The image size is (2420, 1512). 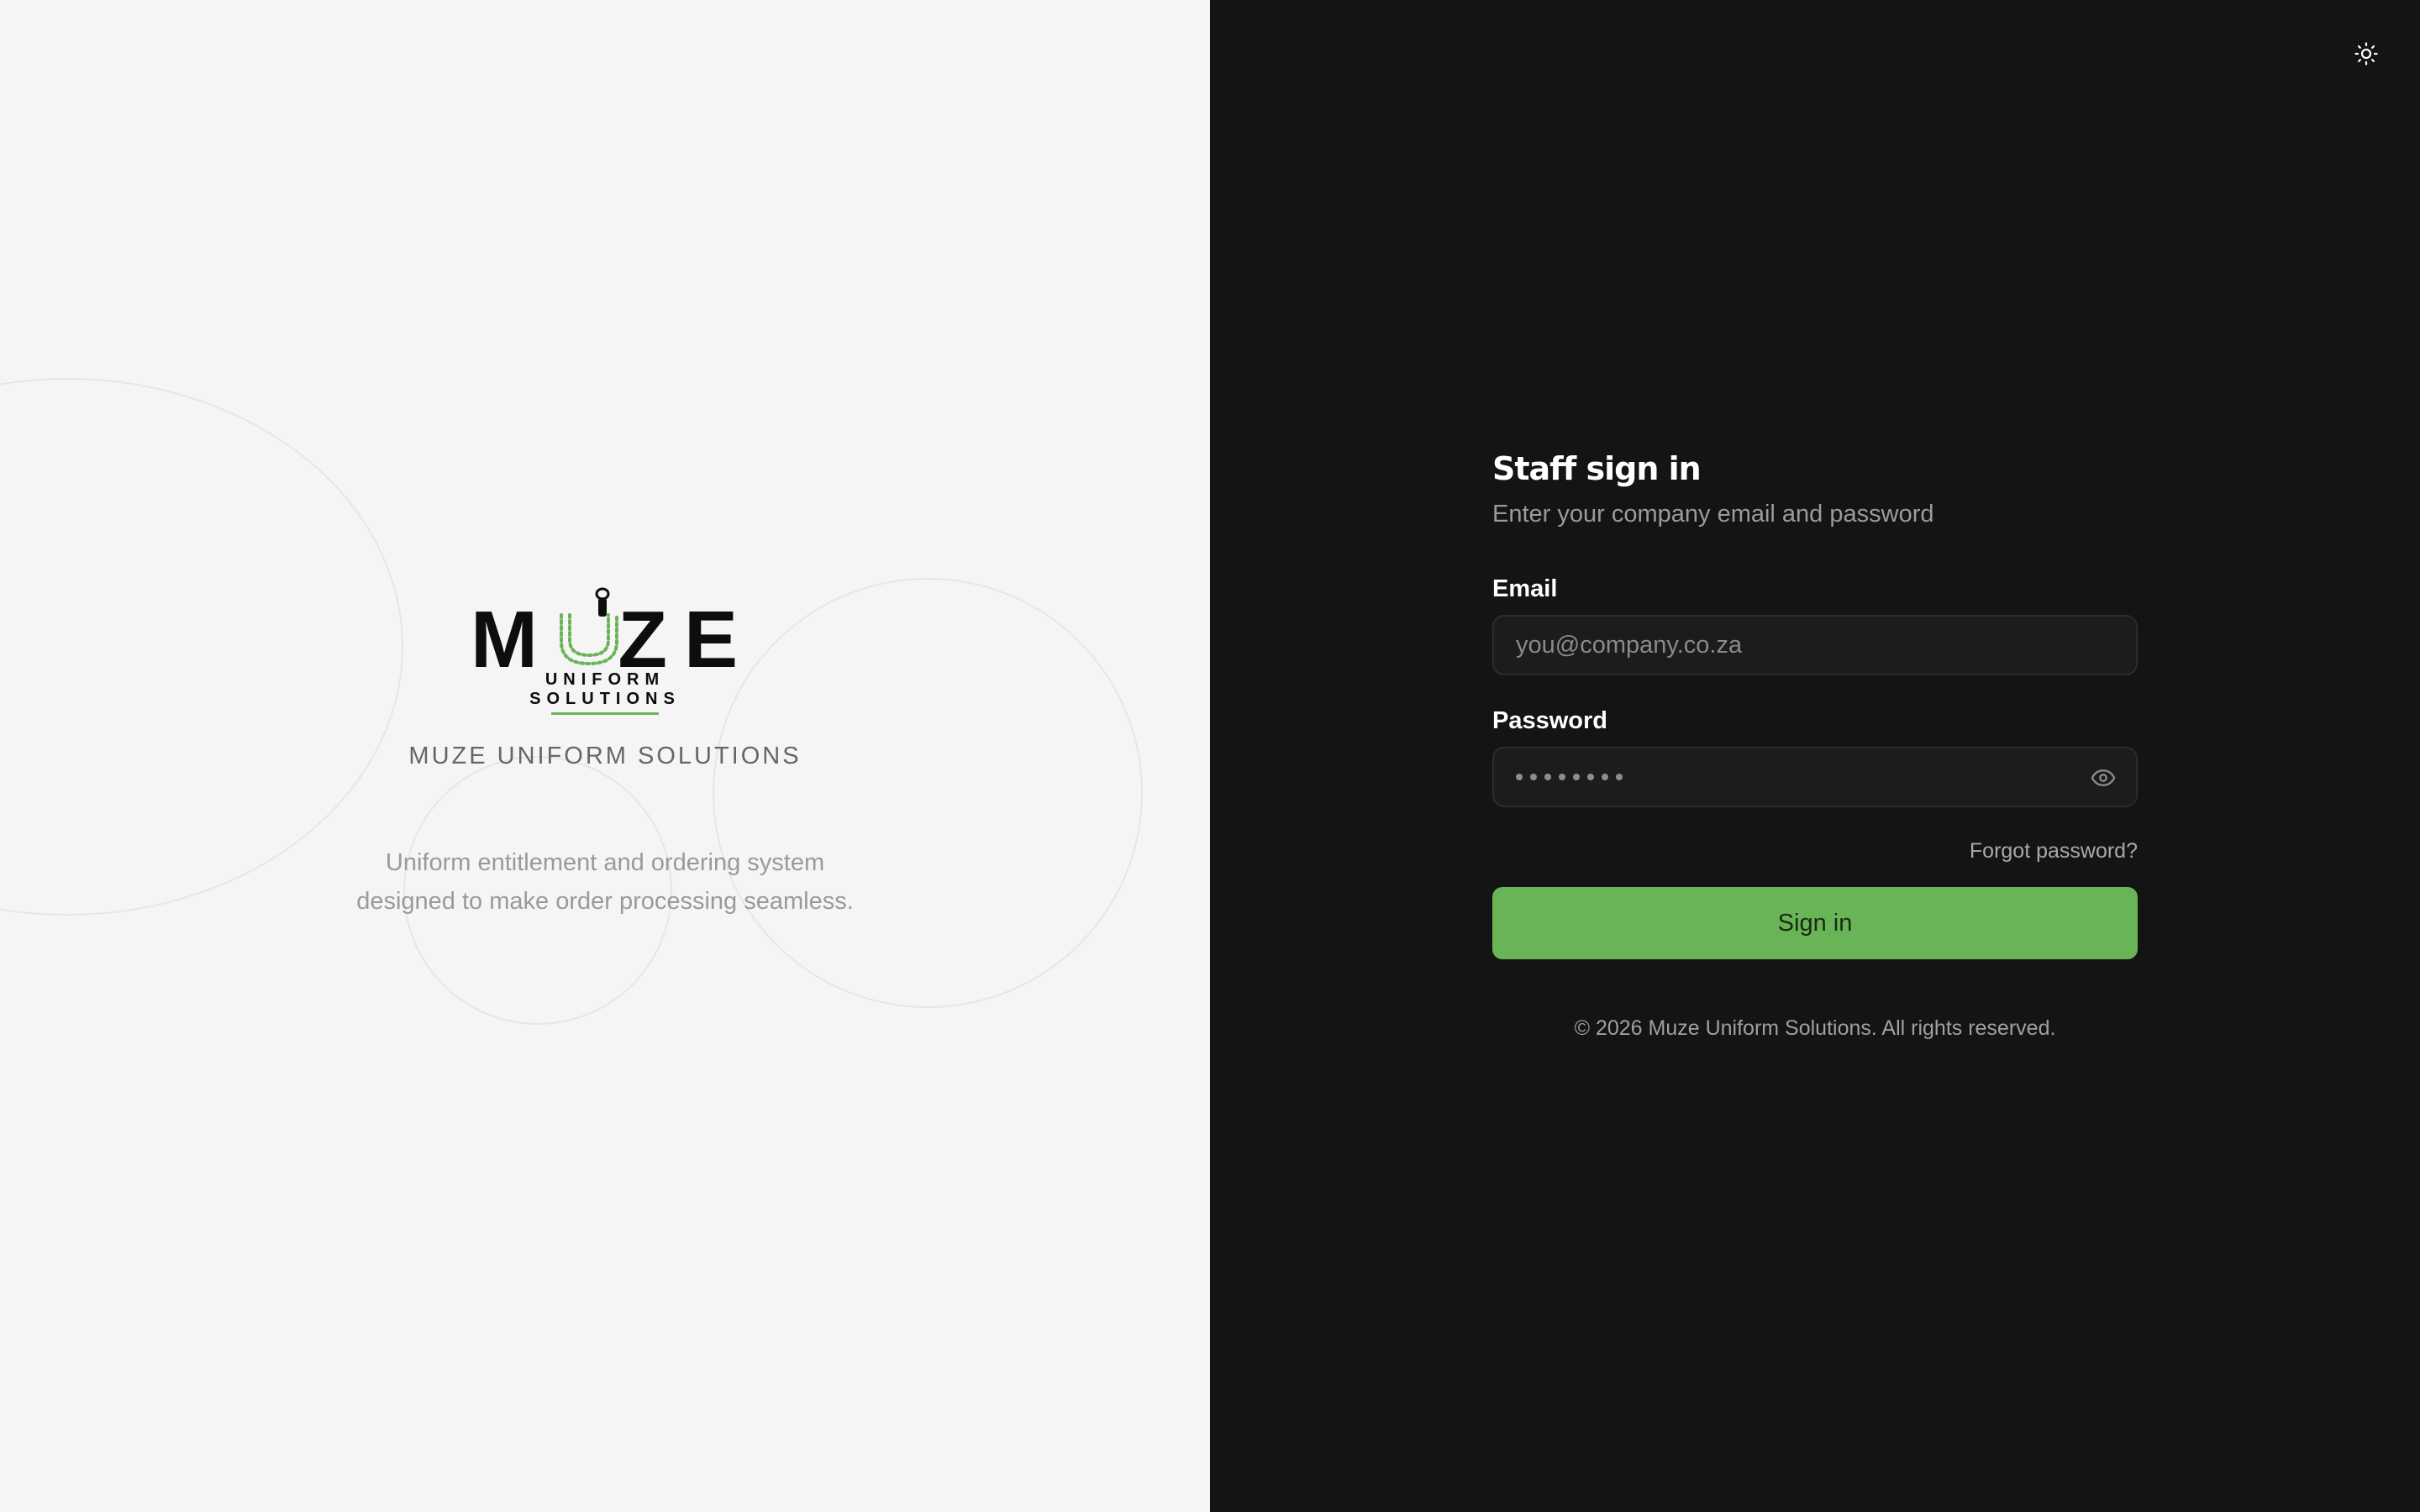 I want to click on brand-name: MUZE UNIFORM SOLUTIONS, so click(x=605, y=756).